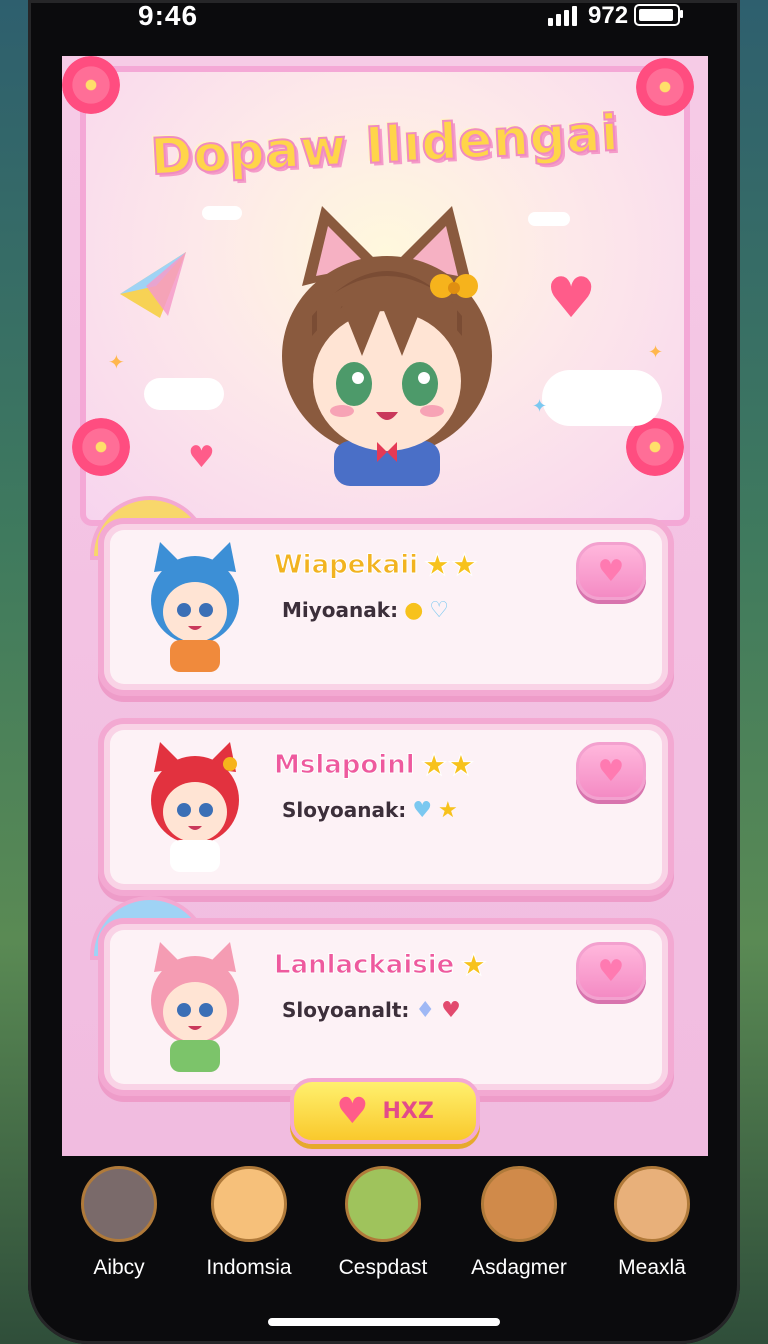  What do you see at coordinates (366, 610) in the screenshot?
I see `card-subtitle: Miyoanak: ● ♡` at bounding box center [366, 610].